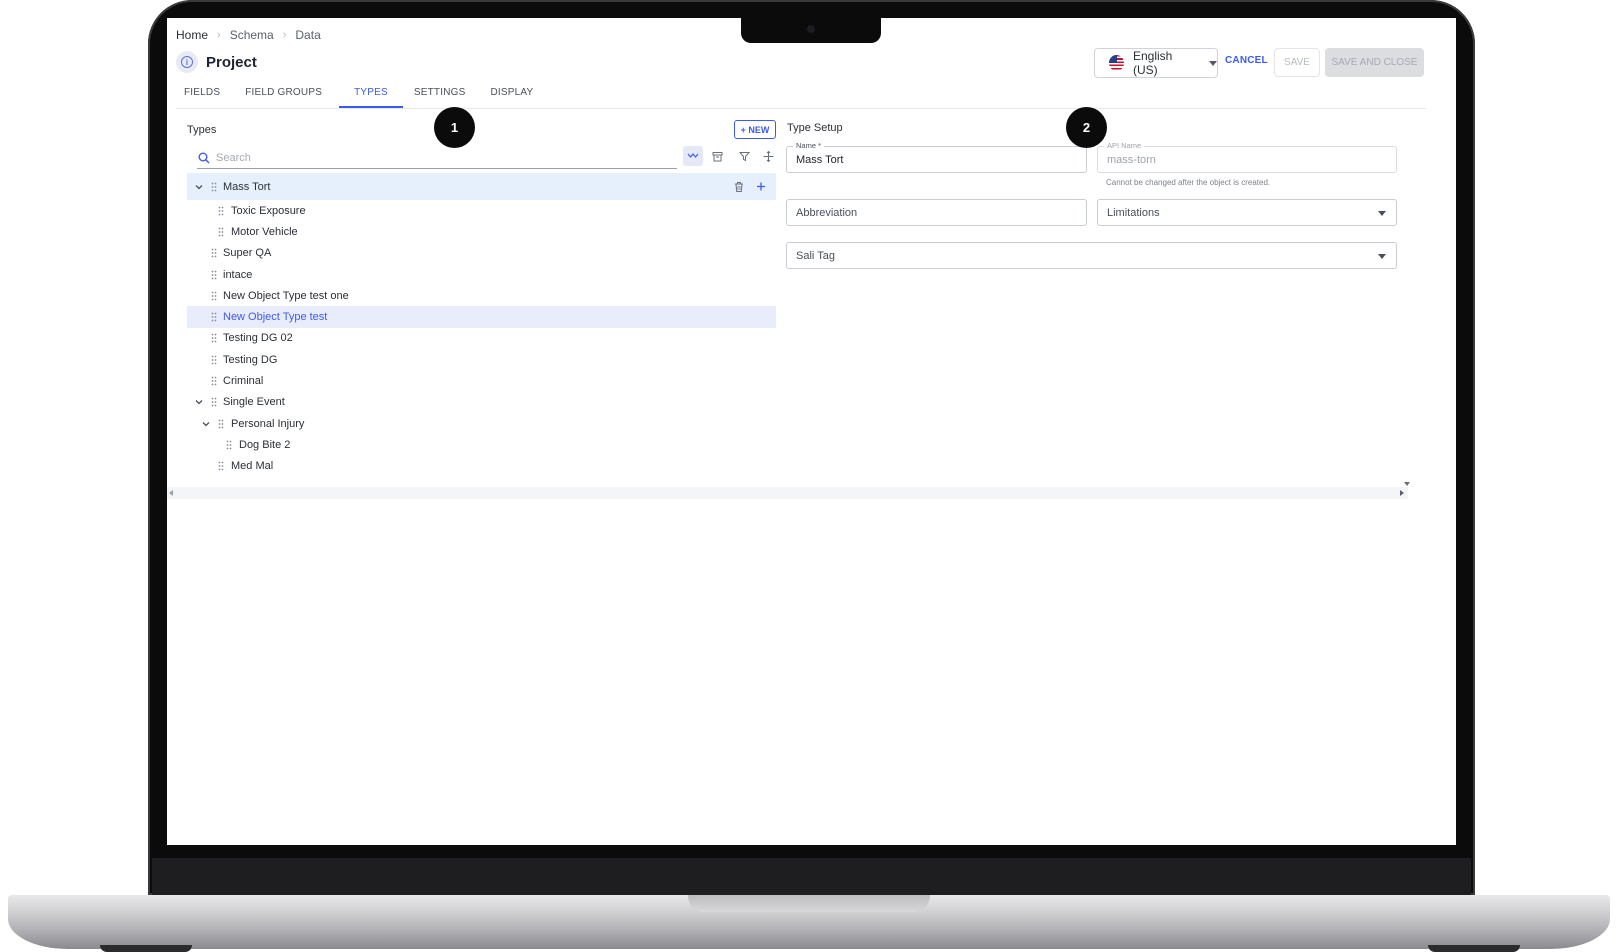 This screenshot has width=1618, height=952. What do you see at coordinates (1152, 63) in the screenshot?
I see `language-value: English (US)` at bounding box center [1152, 63].